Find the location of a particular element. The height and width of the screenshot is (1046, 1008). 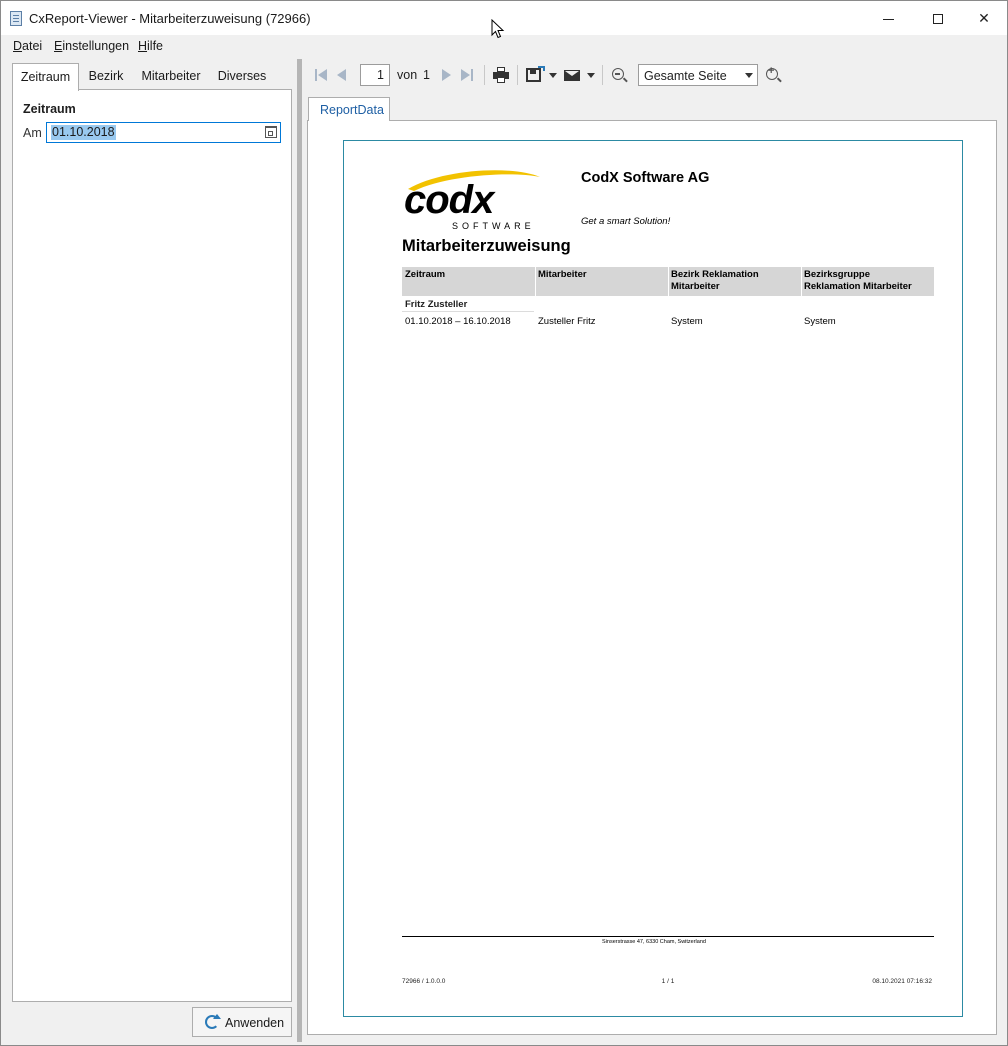

print-icon-paper is located at coordinates (501, 80).